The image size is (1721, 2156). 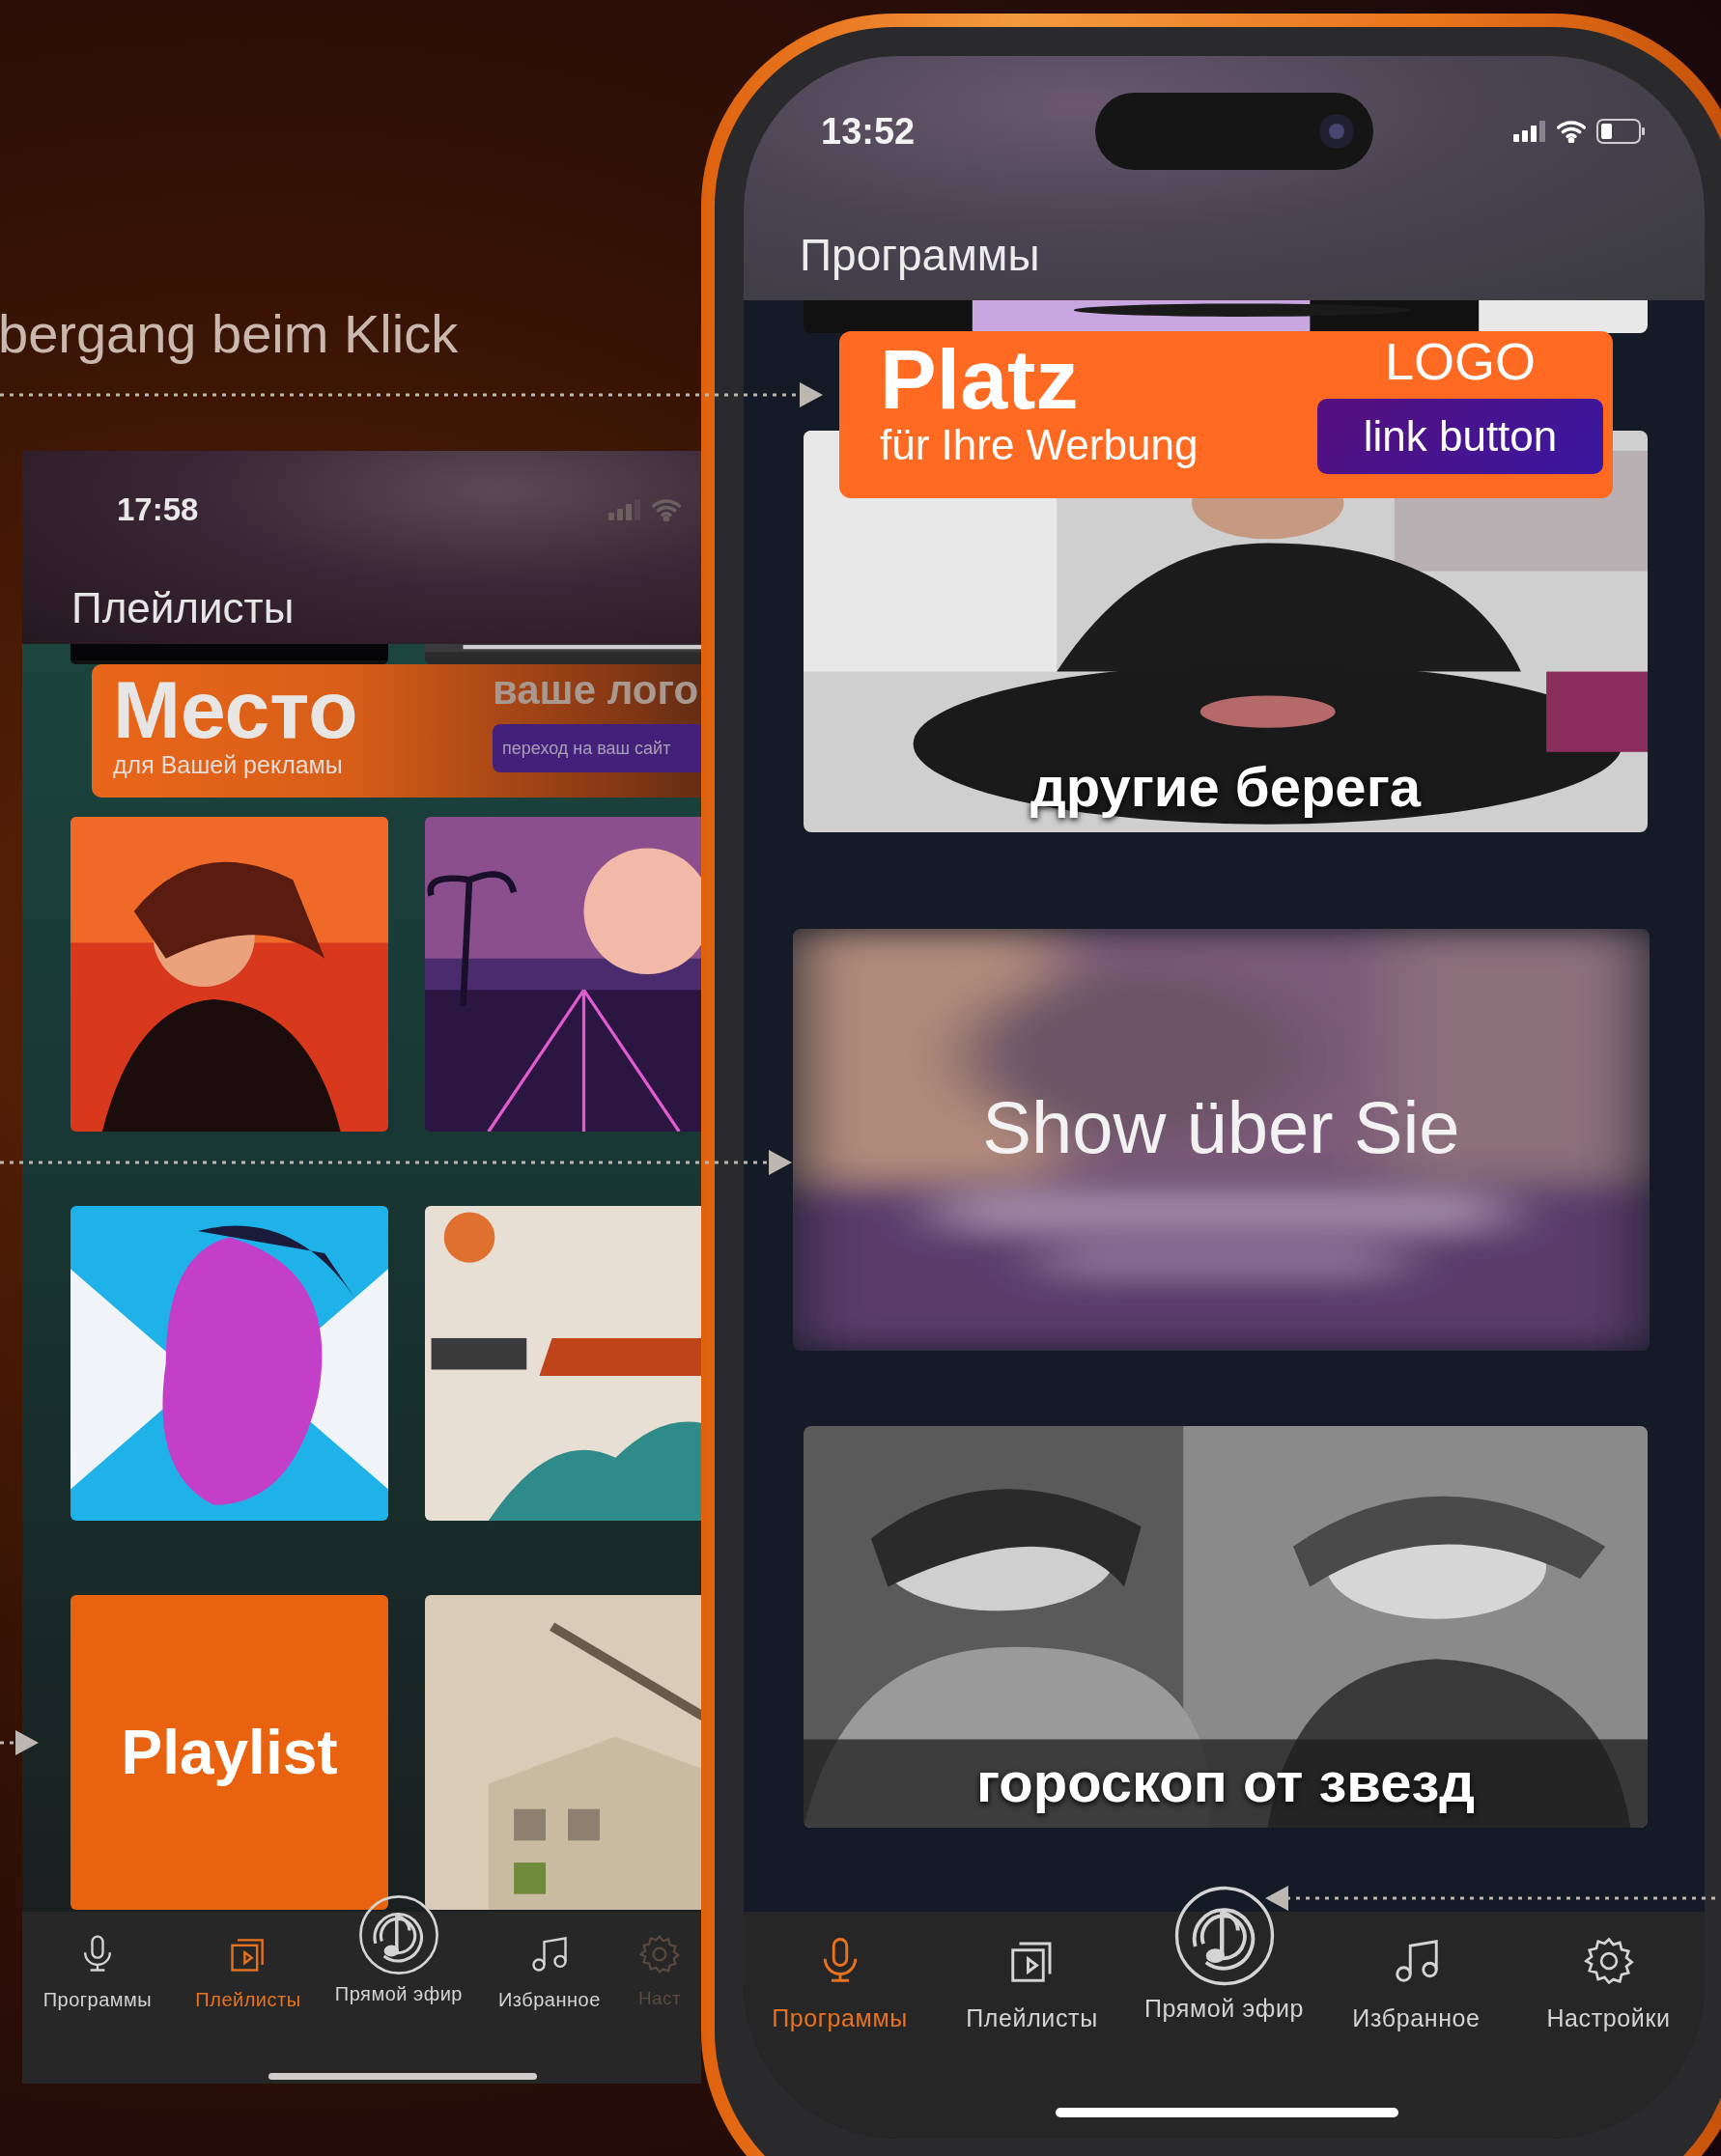 I want to click on tab-item: Прямой эфир, so click(x=1224, y=2011).